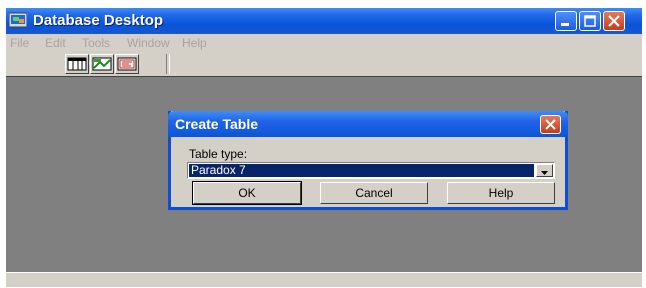  I want to click on status-bar, so click(324, 279).